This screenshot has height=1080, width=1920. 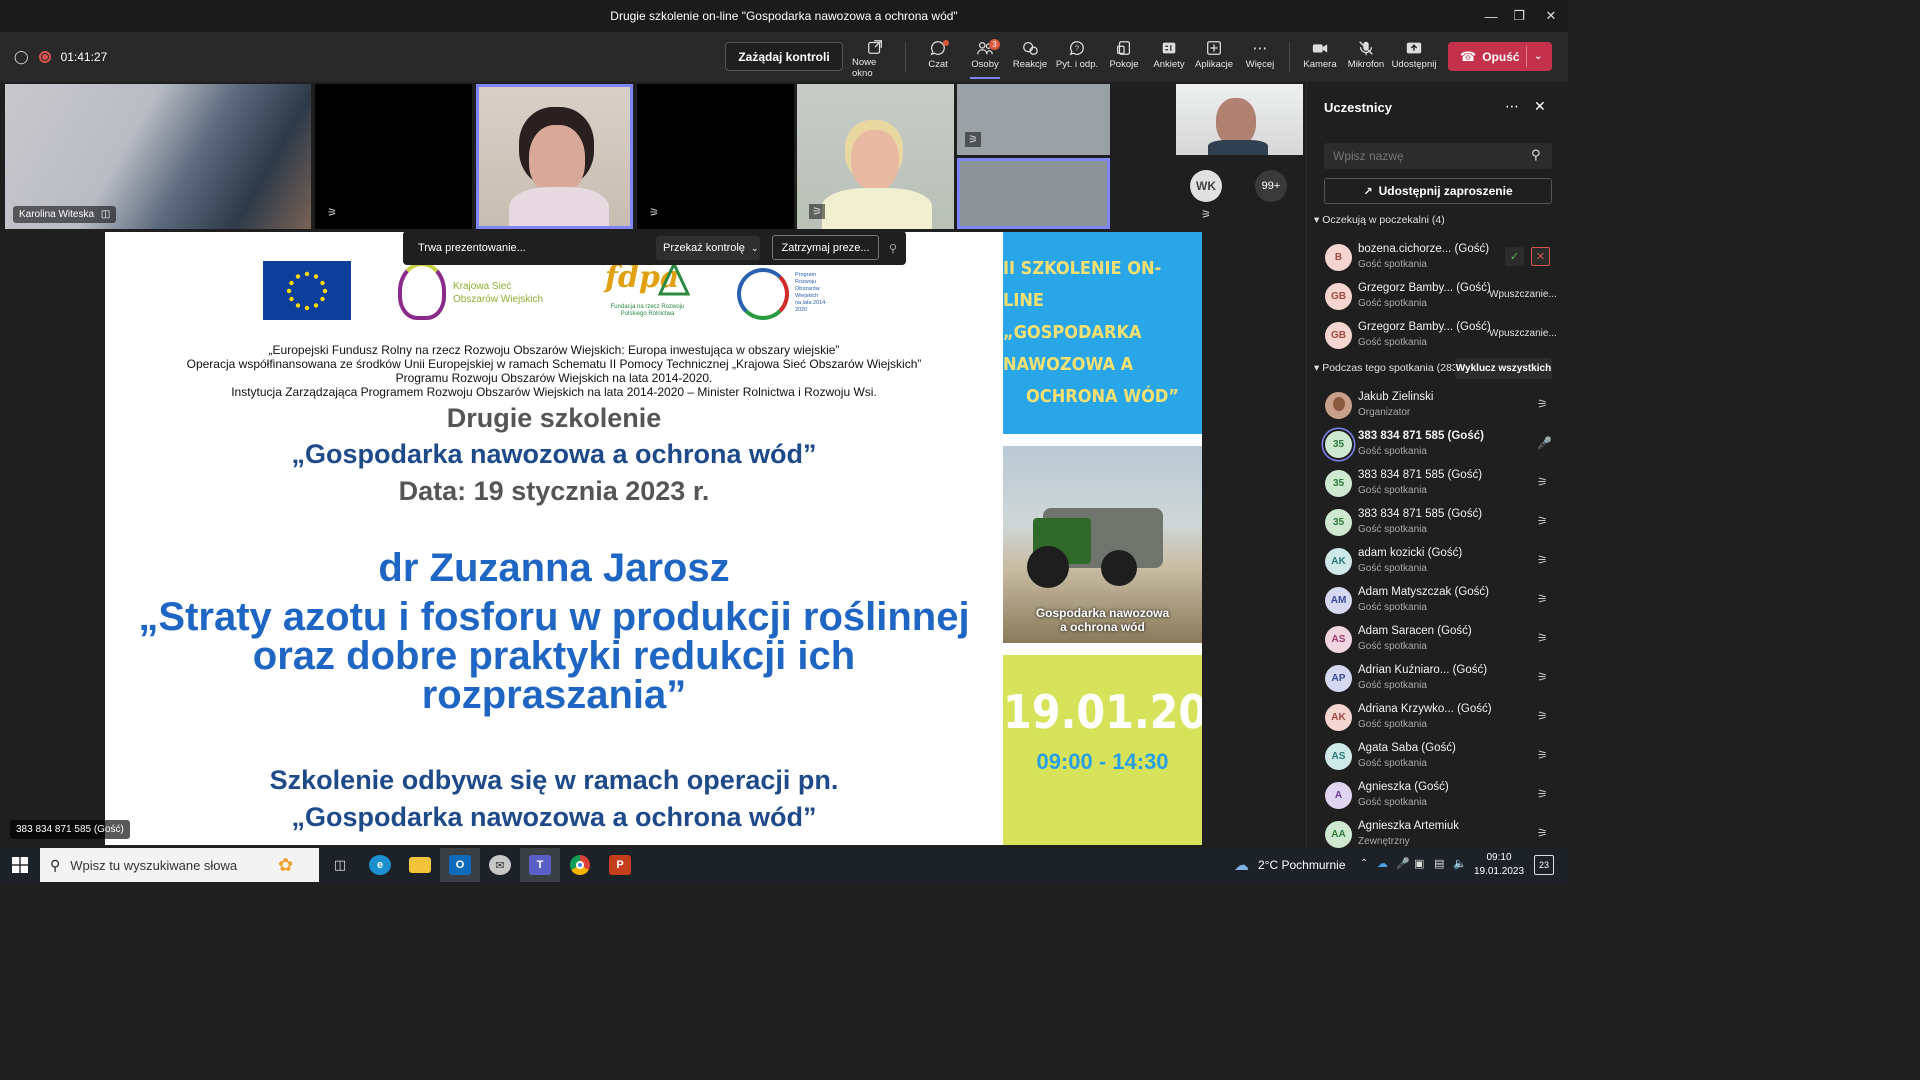 What do you see at coordinates (1536, 154) in the screenshot?
I see `search-icon: ⚲` at bounding box center [1536, 154].